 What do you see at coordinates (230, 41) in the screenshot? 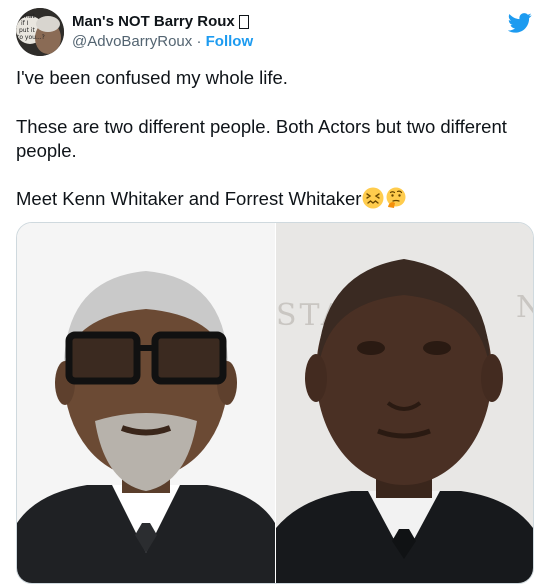
I see `follow-button: Follow` at bounding box center [230, 41].